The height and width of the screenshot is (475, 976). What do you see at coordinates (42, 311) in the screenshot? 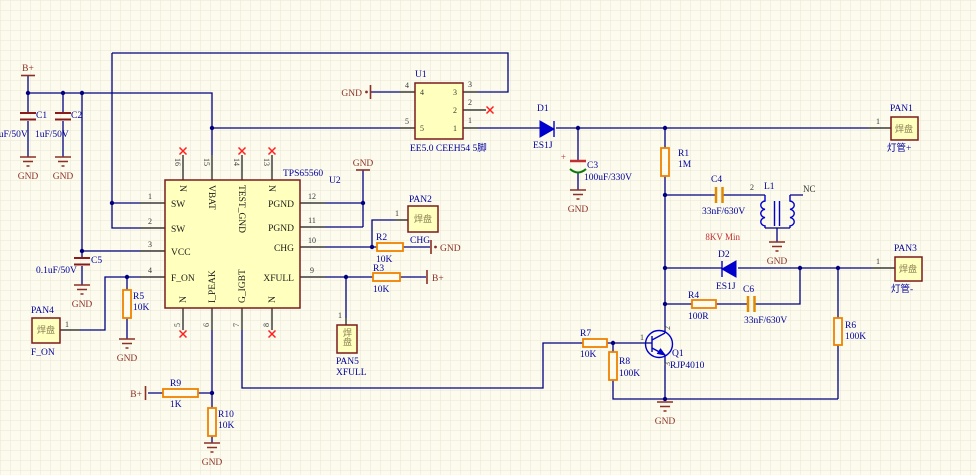
I see `pan4-designator: PAN4` at bounding box center [42, 311].